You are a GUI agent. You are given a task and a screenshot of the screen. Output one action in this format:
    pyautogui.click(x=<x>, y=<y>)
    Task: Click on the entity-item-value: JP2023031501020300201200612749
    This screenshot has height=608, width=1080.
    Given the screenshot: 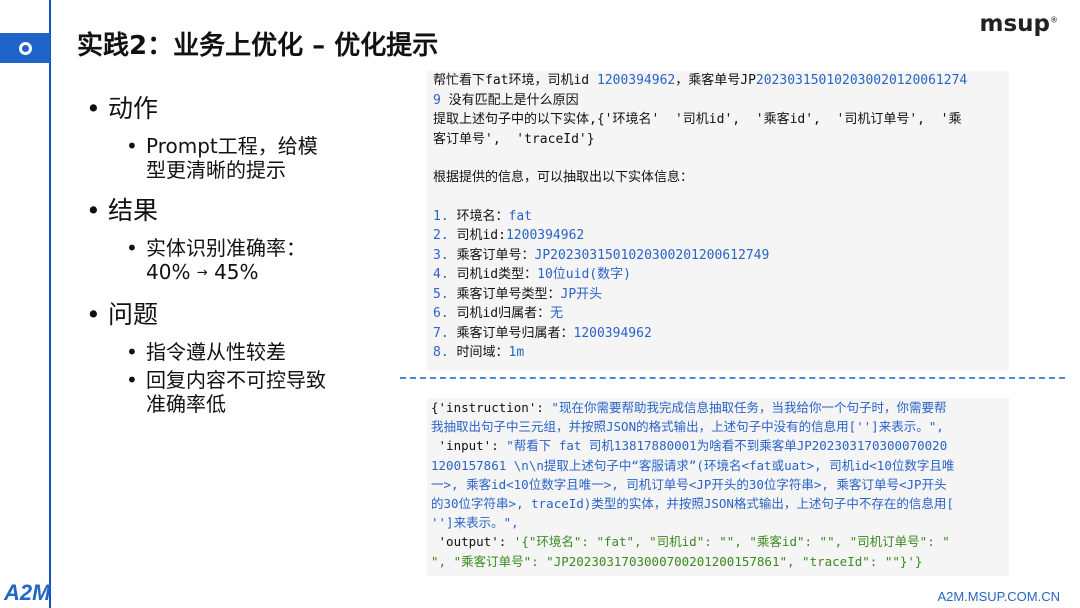 What is the action you would take?
    pyautogui.click(x=652, y=255)
    